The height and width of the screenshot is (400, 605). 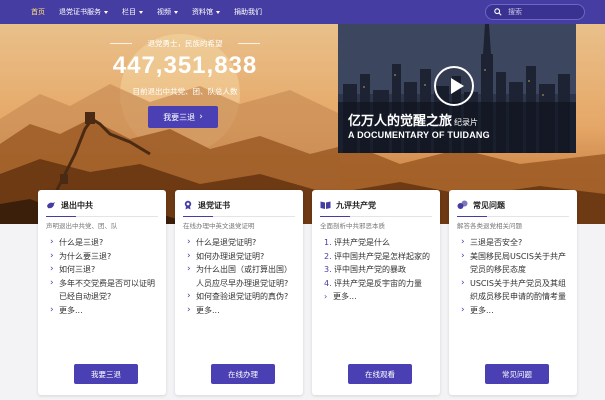 I want to click on card-link: 多年不交党费是否可以证明已经自动退党?, so click(x=105, y=290).